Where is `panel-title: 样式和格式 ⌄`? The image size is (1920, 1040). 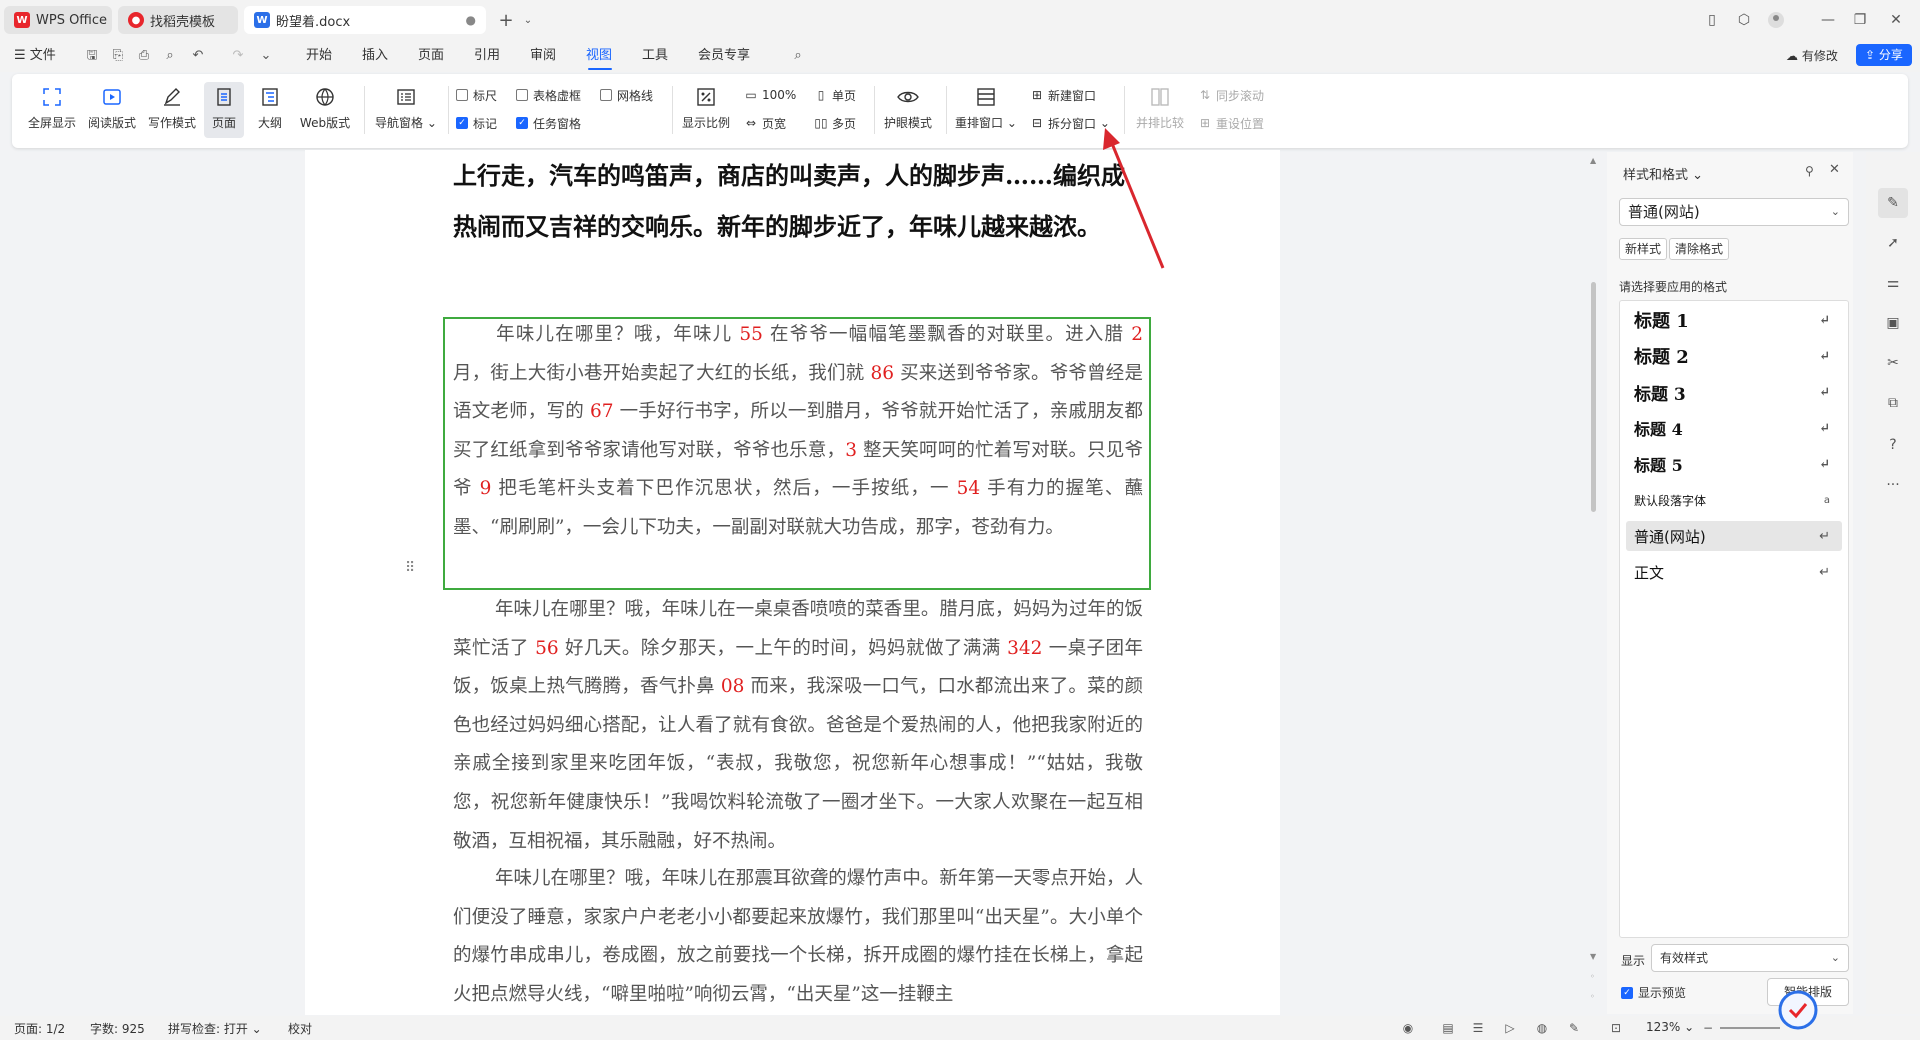
panel-title: 样式和格式 ⌄ is located at coordinates (1663, 173).